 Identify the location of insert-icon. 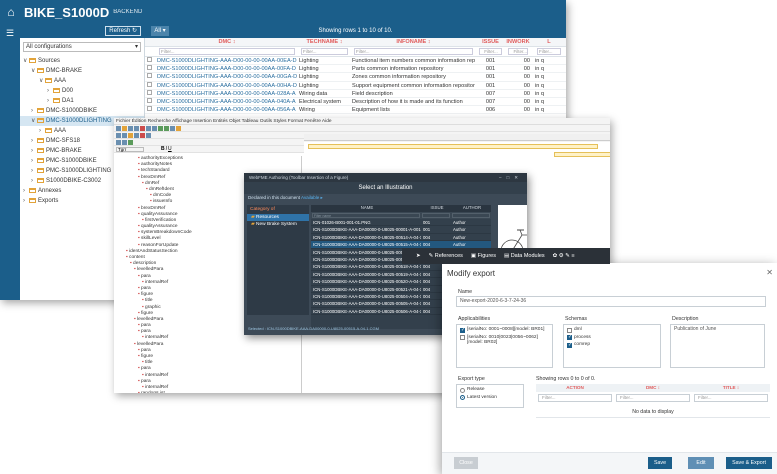
(178, 128).